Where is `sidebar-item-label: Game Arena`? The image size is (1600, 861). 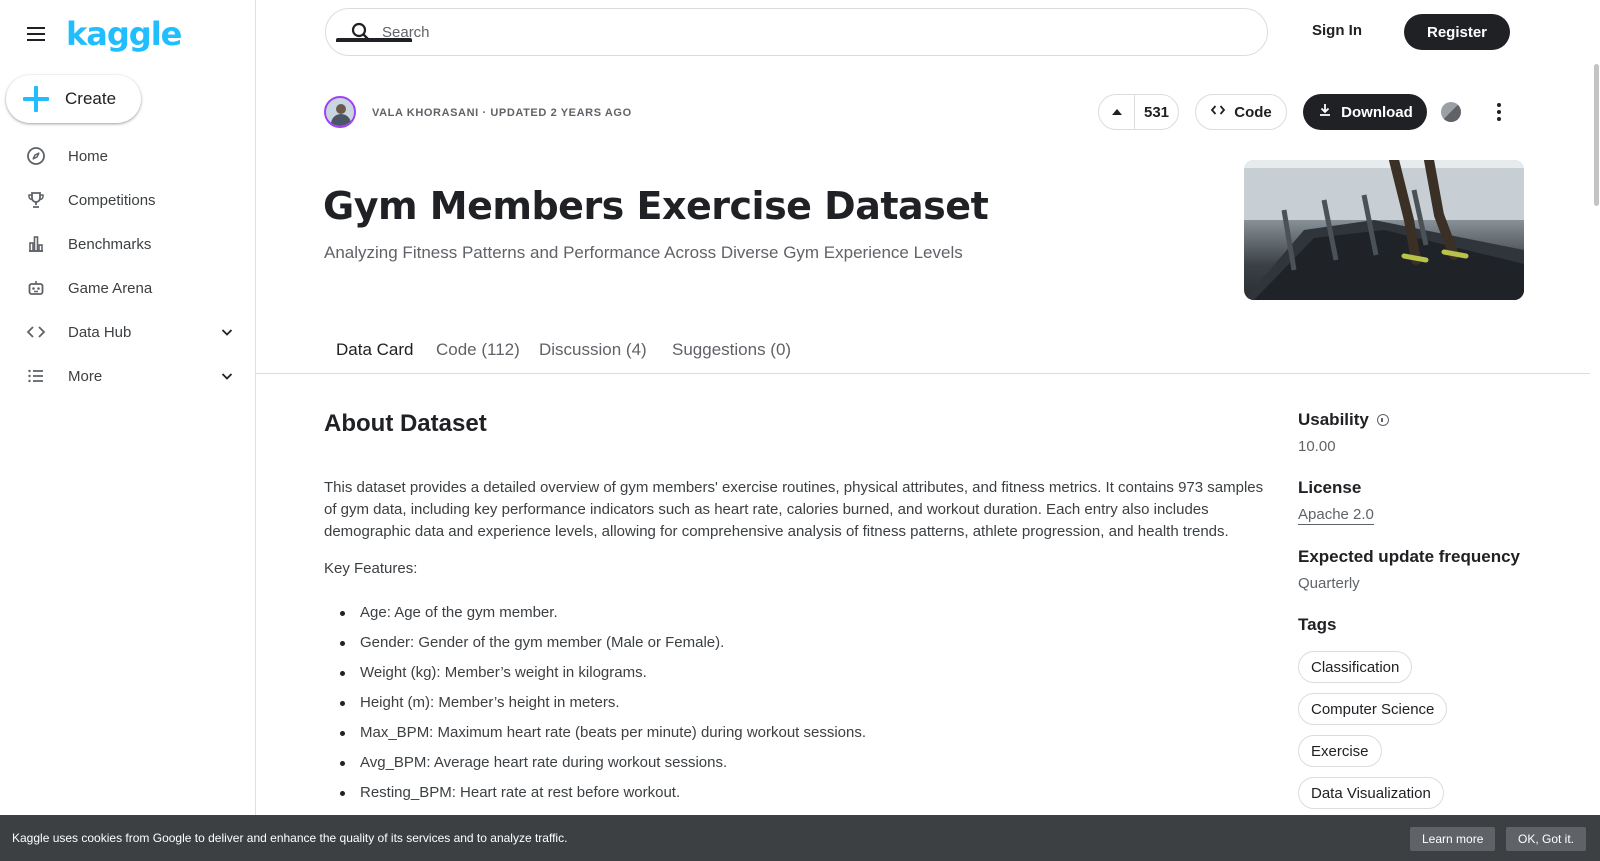 sidebar-item-label: Game Arena is located at coordinates (110, 288).